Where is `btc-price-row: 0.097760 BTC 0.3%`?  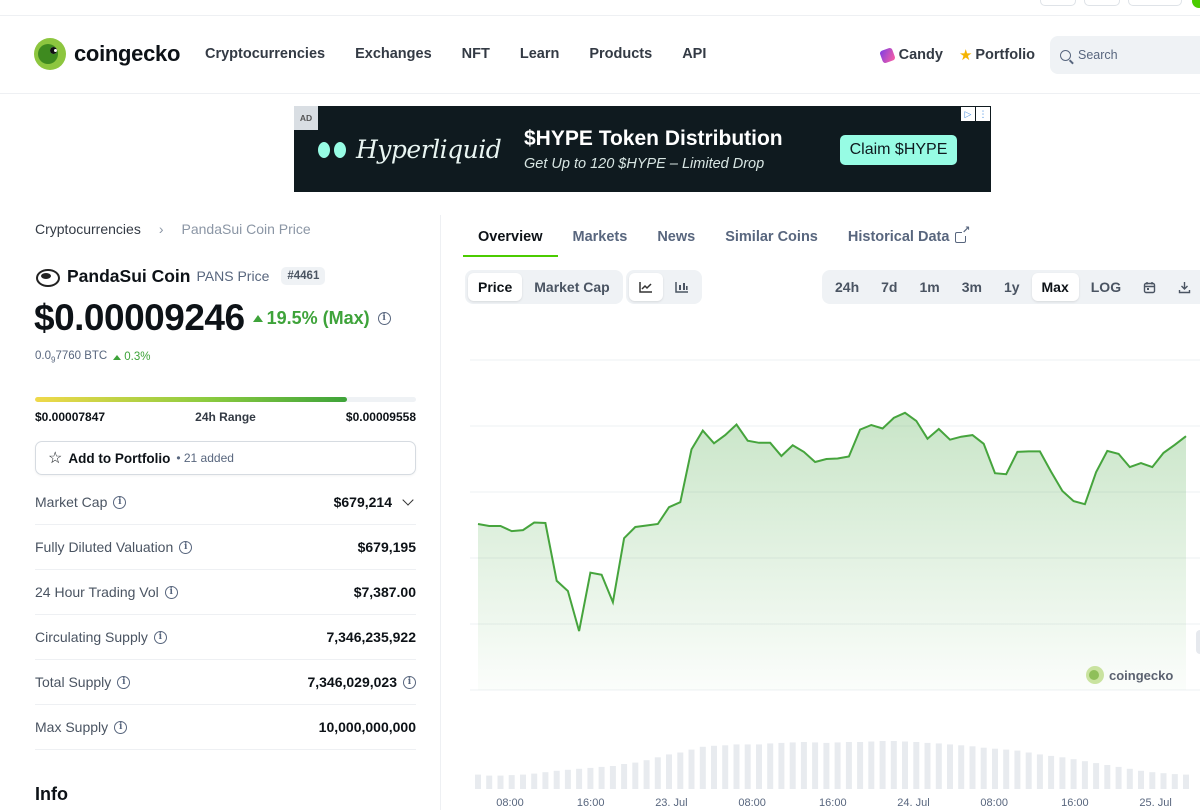 btc-price-row: 0.097760 BTC 0.3% is located at coordinates (92, 357).